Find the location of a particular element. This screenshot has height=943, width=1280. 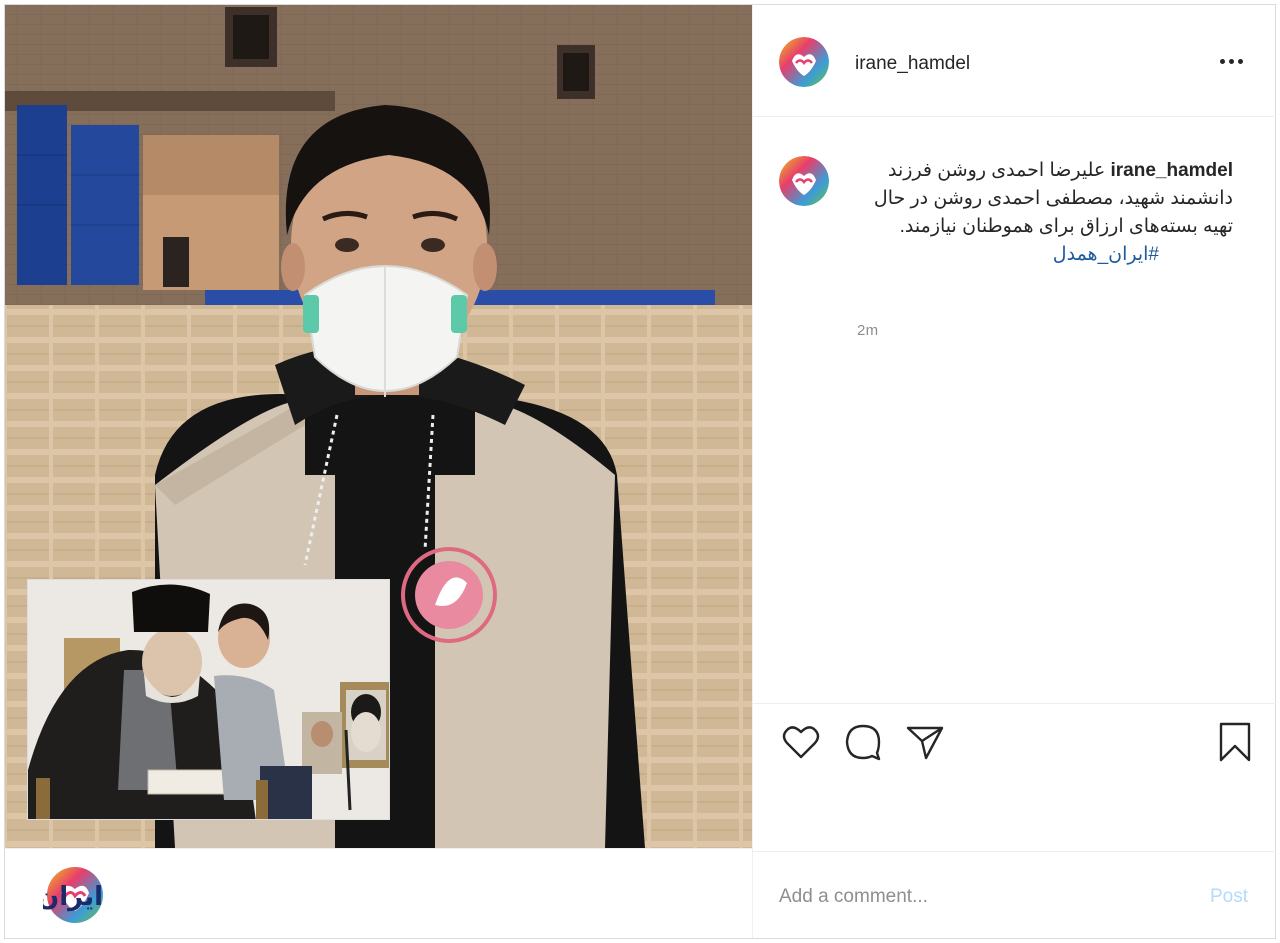

more-options-icon is located at coordinates (1231, 61).